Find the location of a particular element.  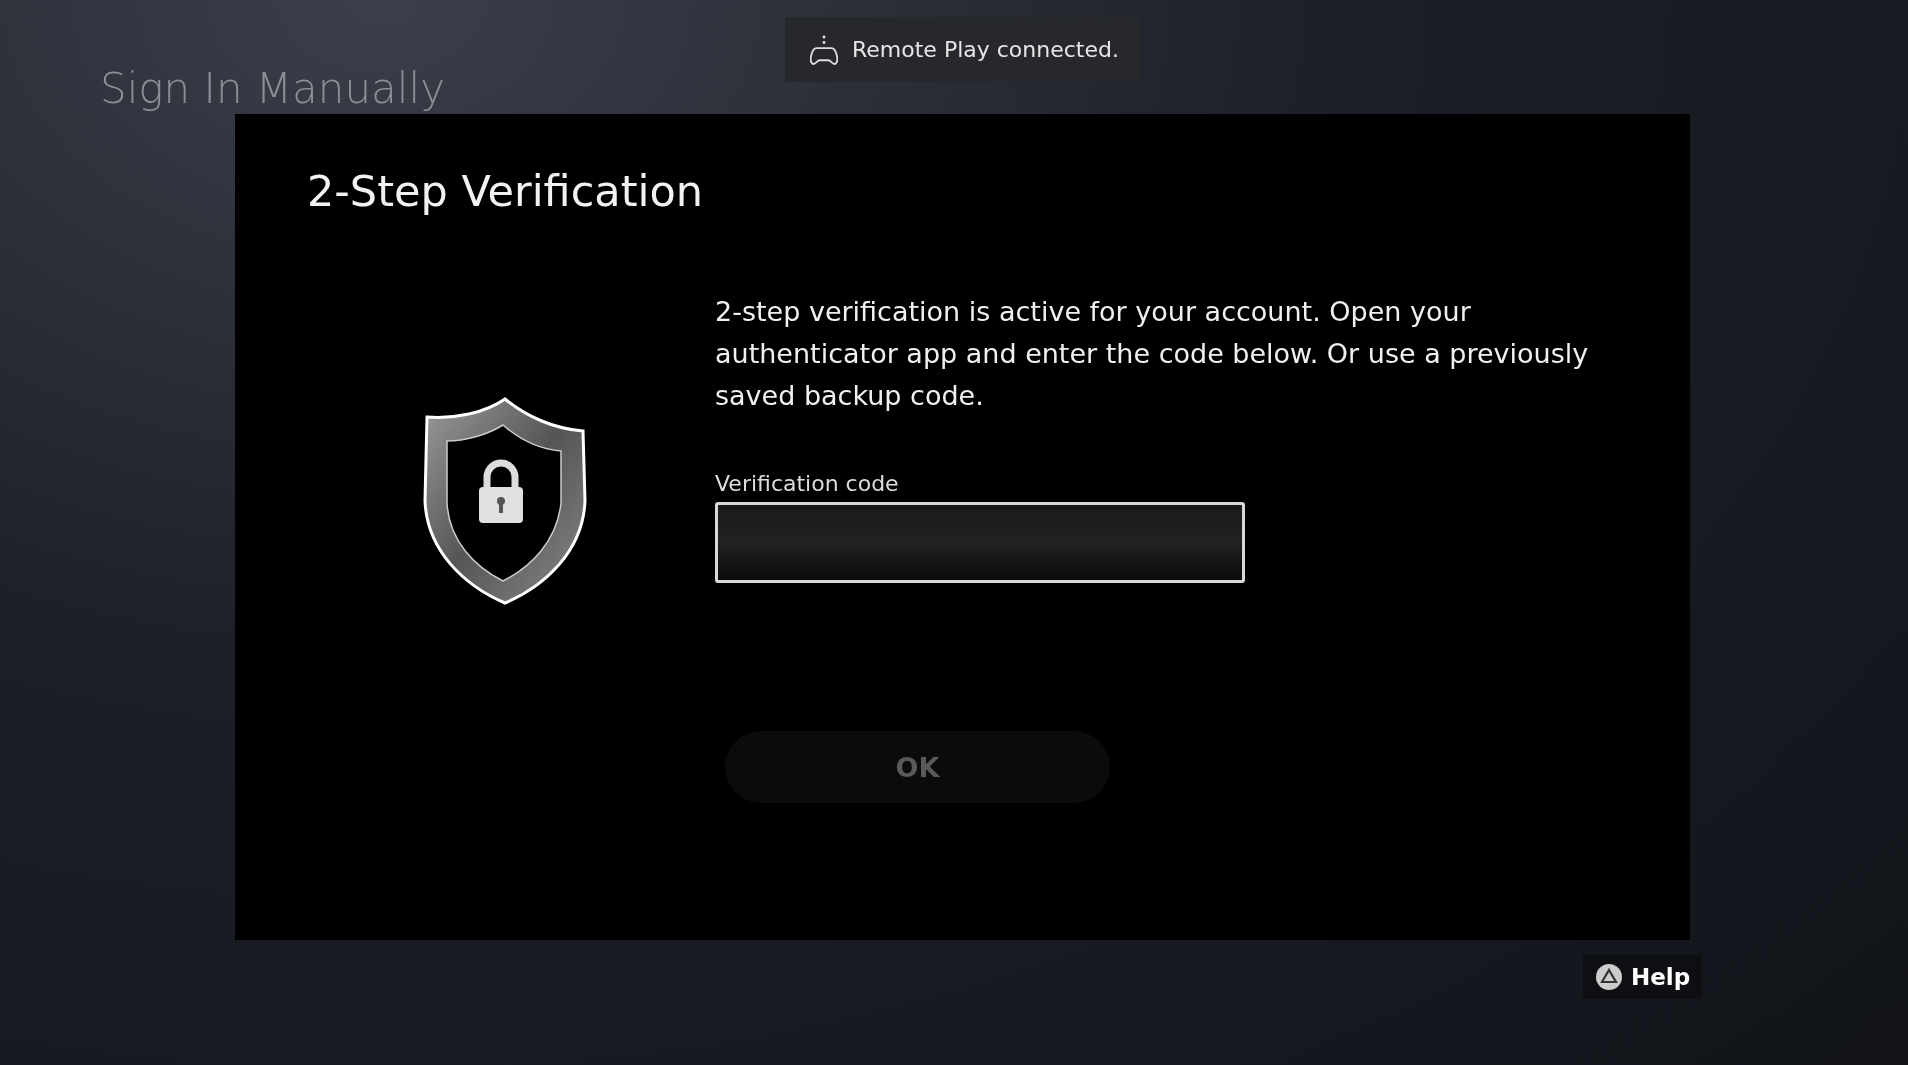

help-button: Help is located at coordinates (1643, 977).